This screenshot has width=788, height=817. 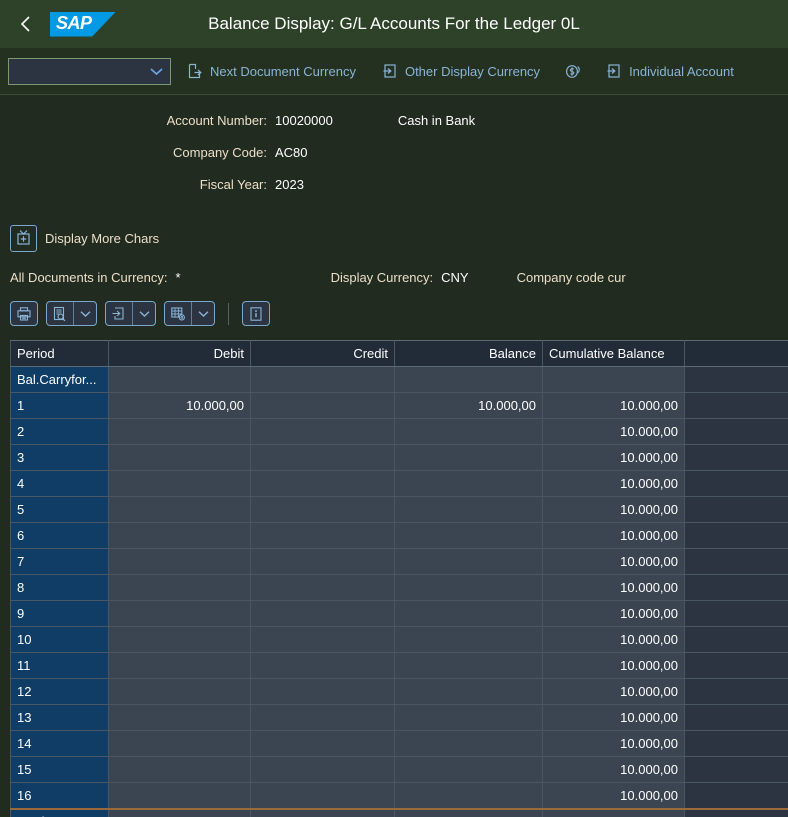 I want to click on all-documents-in-currency-value: *, so click(x=178, y=277).